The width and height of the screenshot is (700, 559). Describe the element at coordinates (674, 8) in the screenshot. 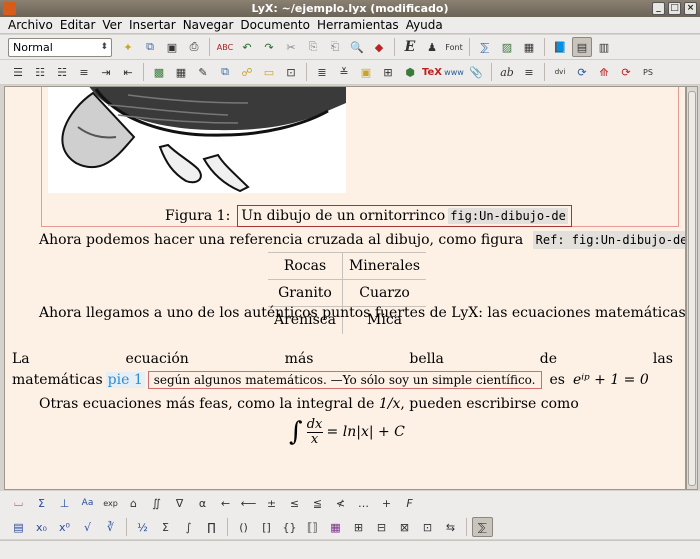

I see `maximize-button: □` at that location.